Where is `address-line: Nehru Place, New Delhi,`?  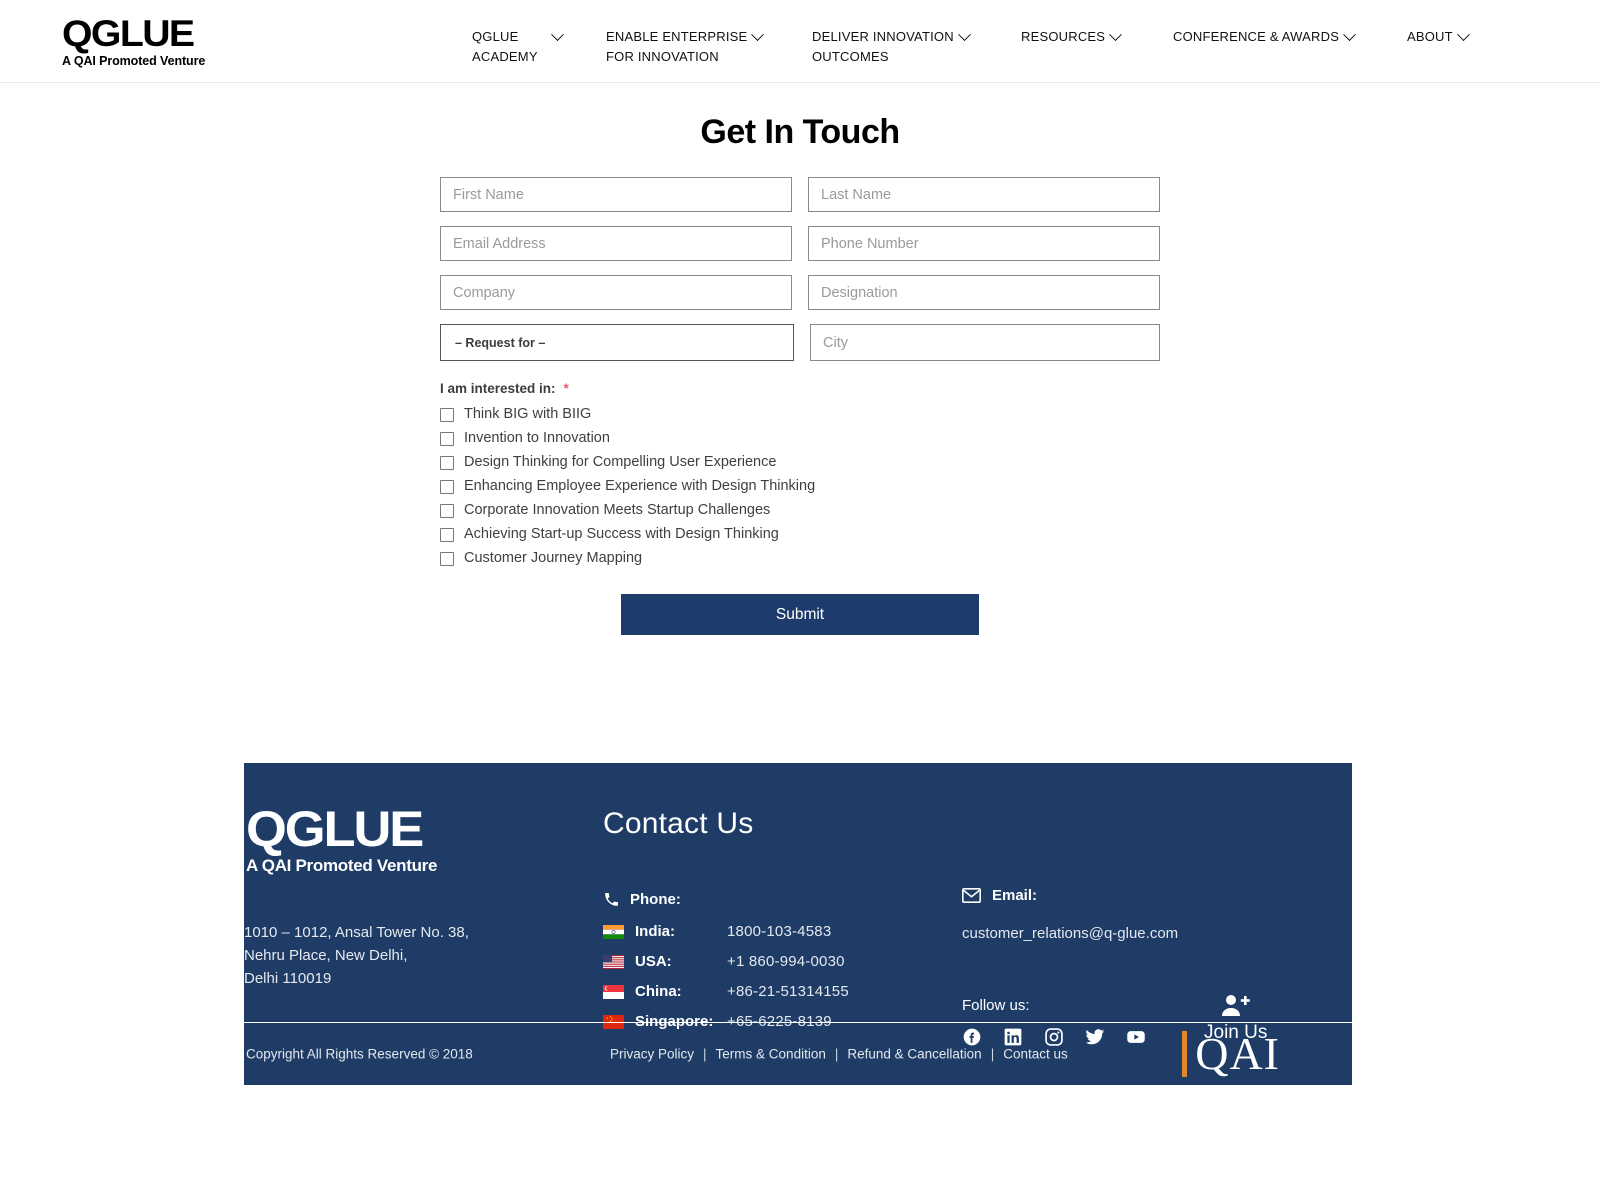
address-line: Nehru Place, New Delhi, is located at coordinates (326, 955).